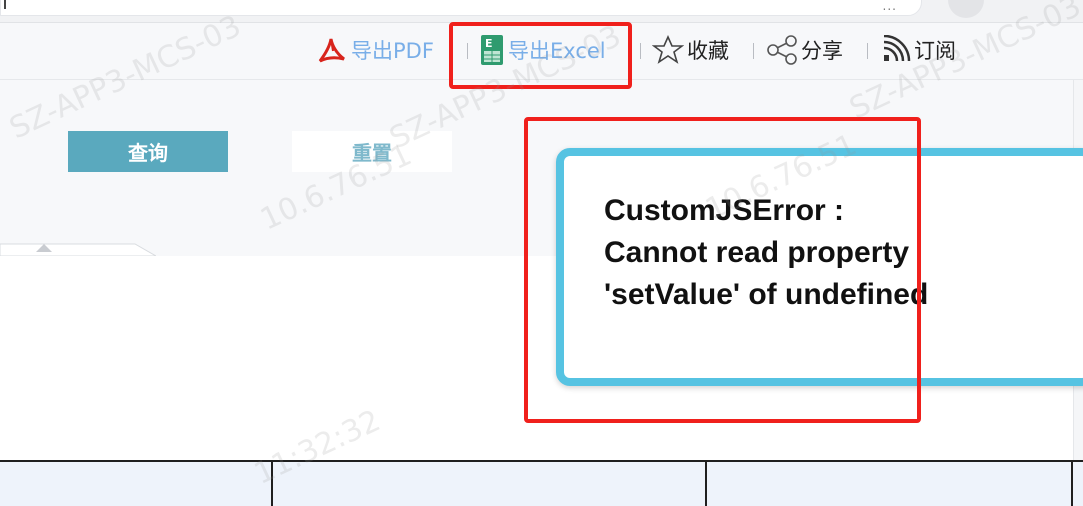  What do you see at coordinates (668, 50) in the screenshot?
I see `star-icon` at bounding box center [668, 50].